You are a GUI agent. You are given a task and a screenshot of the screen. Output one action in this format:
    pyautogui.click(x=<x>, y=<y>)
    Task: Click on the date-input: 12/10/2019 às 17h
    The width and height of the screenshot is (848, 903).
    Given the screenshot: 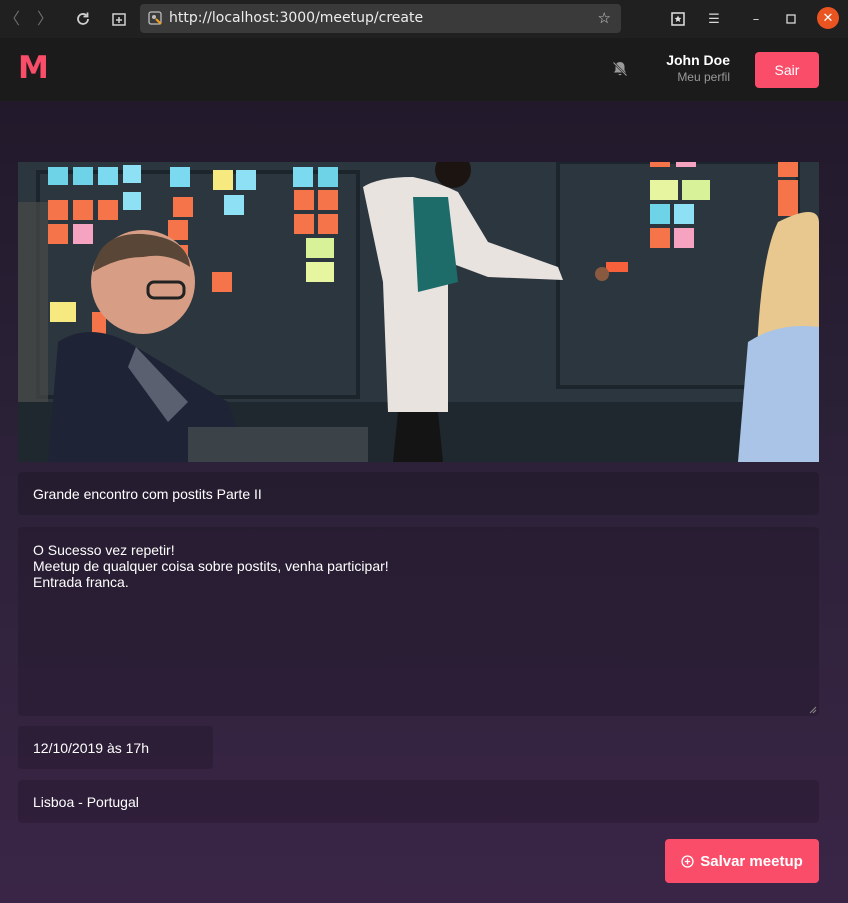 What is the action you would take?
    pyautogui.click(x=115, y=747)
    